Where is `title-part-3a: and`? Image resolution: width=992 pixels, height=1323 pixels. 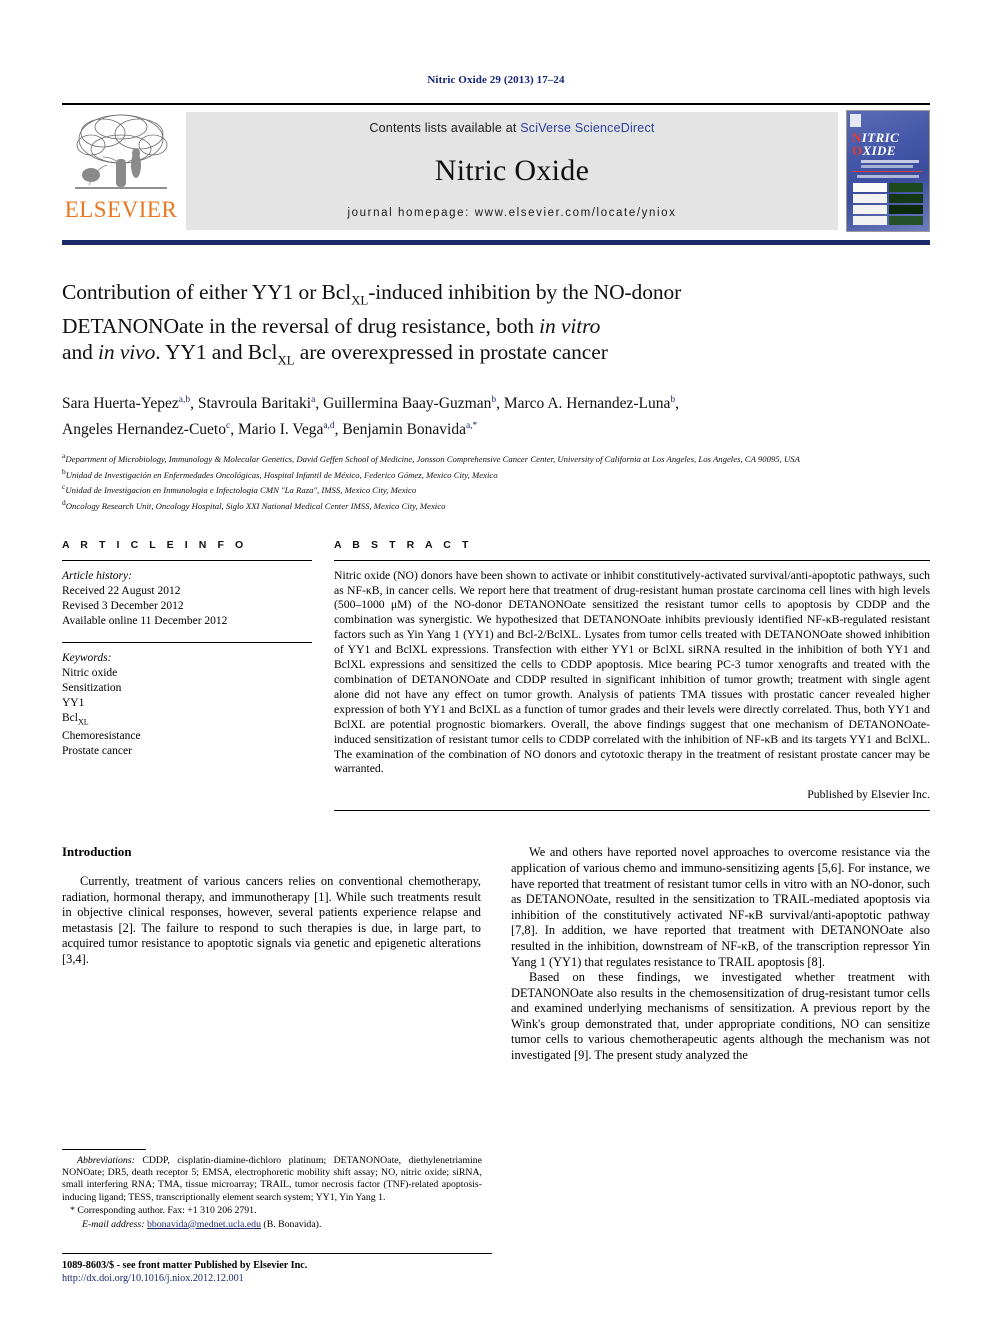 title-part-3a: and is located at coordinates (80, 352).